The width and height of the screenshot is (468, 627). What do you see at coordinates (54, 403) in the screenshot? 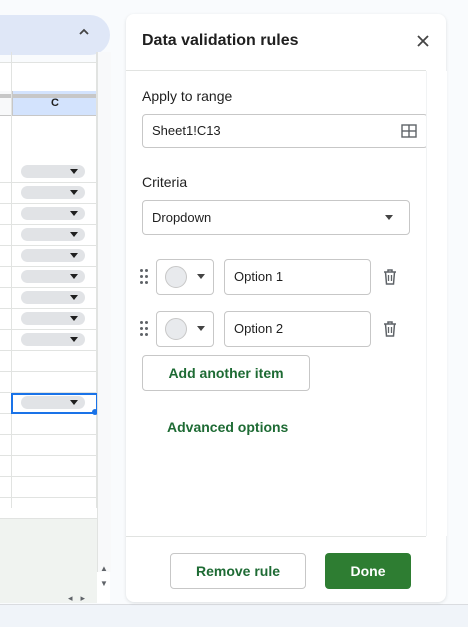
I see `selected-cell` at bounding box center [54, 403].